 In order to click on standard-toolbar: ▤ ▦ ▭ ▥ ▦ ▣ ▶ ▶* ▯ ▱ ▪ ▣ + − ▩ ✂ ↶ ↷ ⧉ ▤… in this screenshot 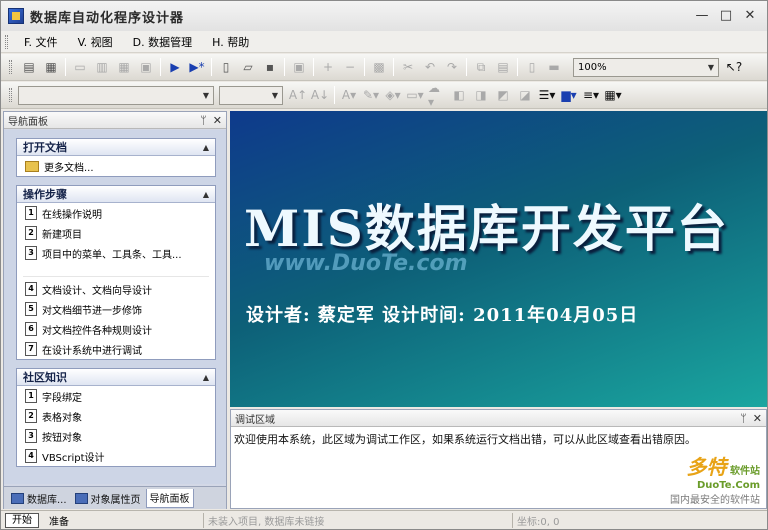, I will do `click(384, 67)`.